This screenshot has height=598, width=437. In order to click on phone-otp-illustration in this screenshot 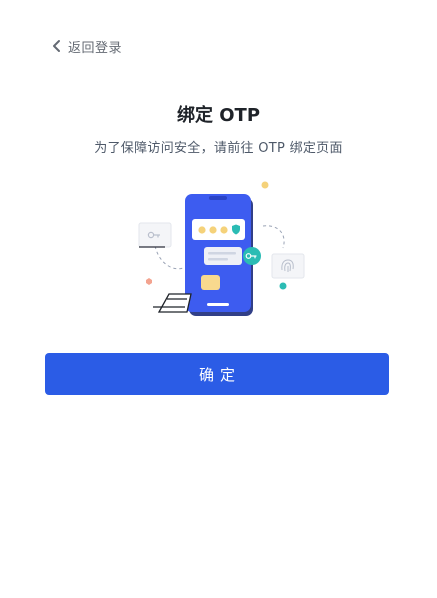, I will do `click(221, 248)`.